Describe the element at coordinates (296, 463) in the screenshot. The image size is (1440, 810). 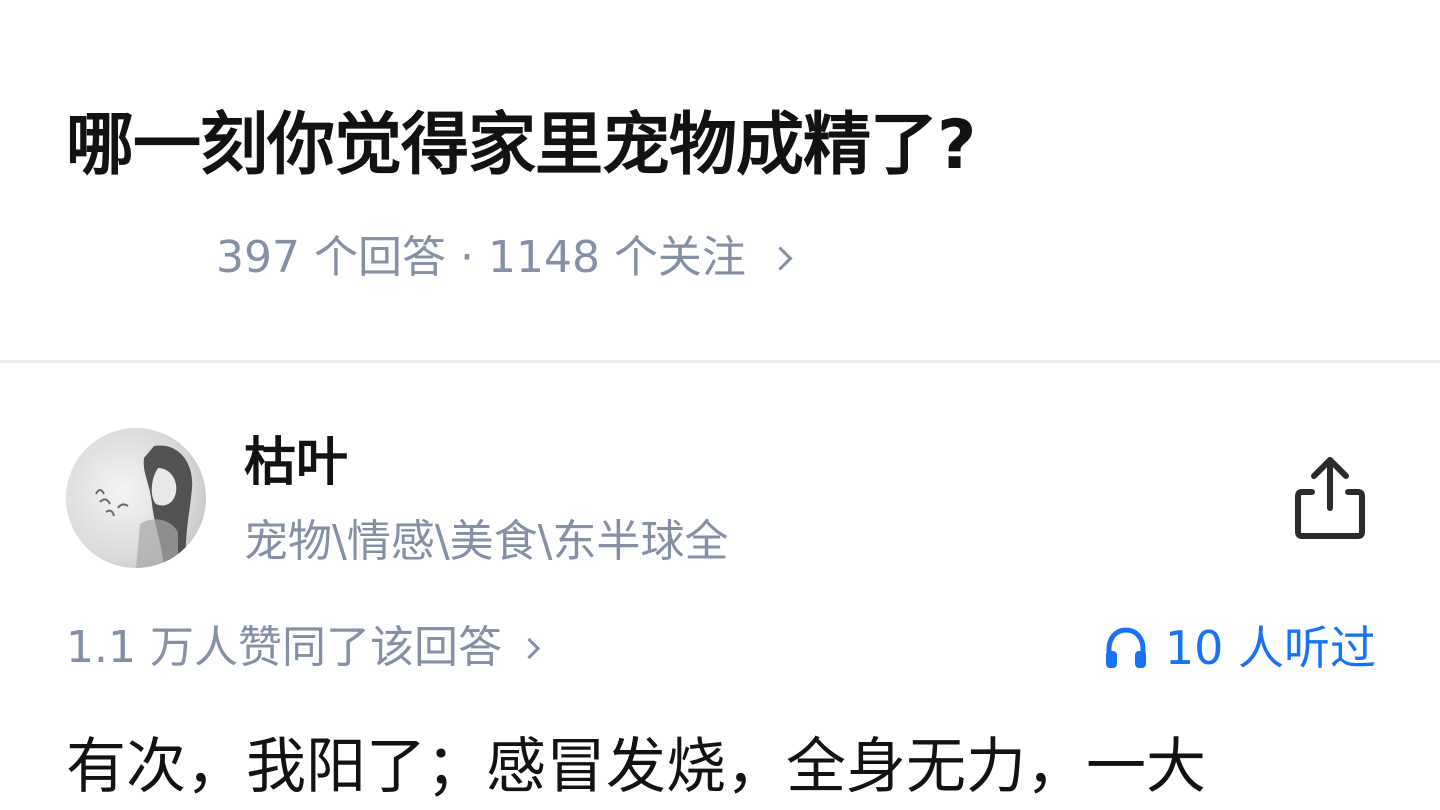
I see `author-name: 枯叶` at that location.